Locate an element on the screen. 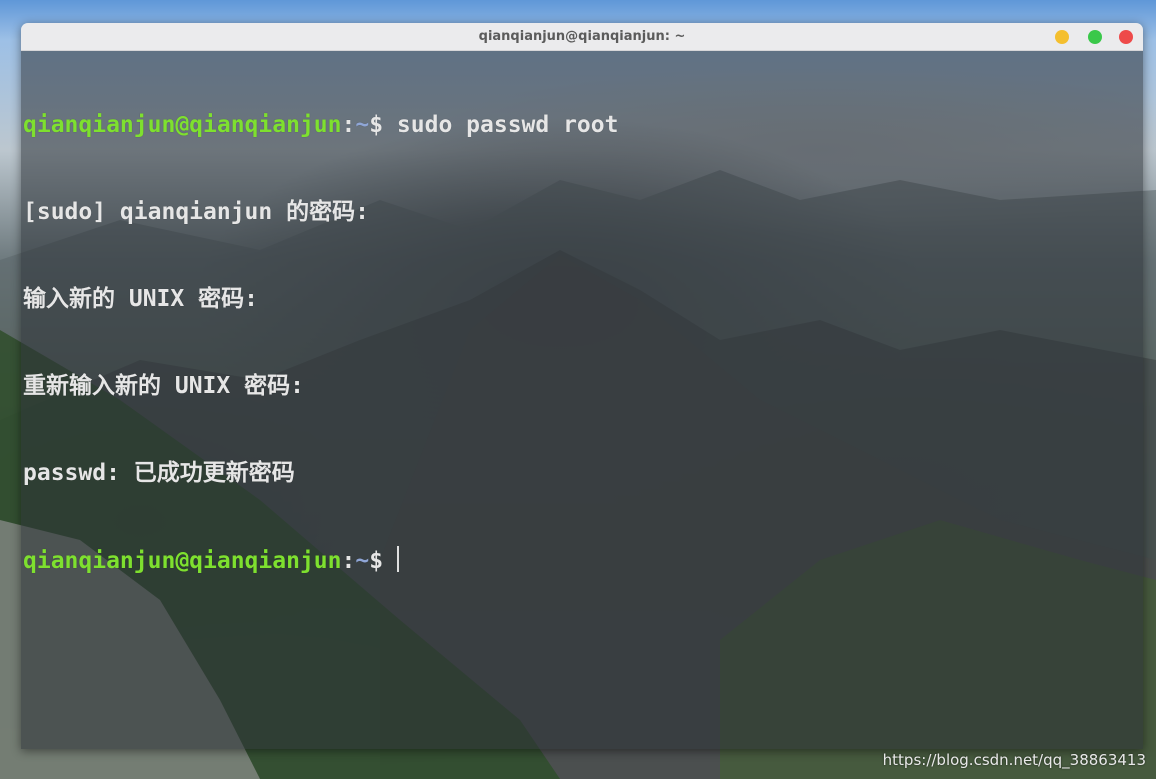 This screenshot has height=779, width=1156. terminal-line: qianqianjun@qianqianjun:~$ is located at coordinates (320, 560).